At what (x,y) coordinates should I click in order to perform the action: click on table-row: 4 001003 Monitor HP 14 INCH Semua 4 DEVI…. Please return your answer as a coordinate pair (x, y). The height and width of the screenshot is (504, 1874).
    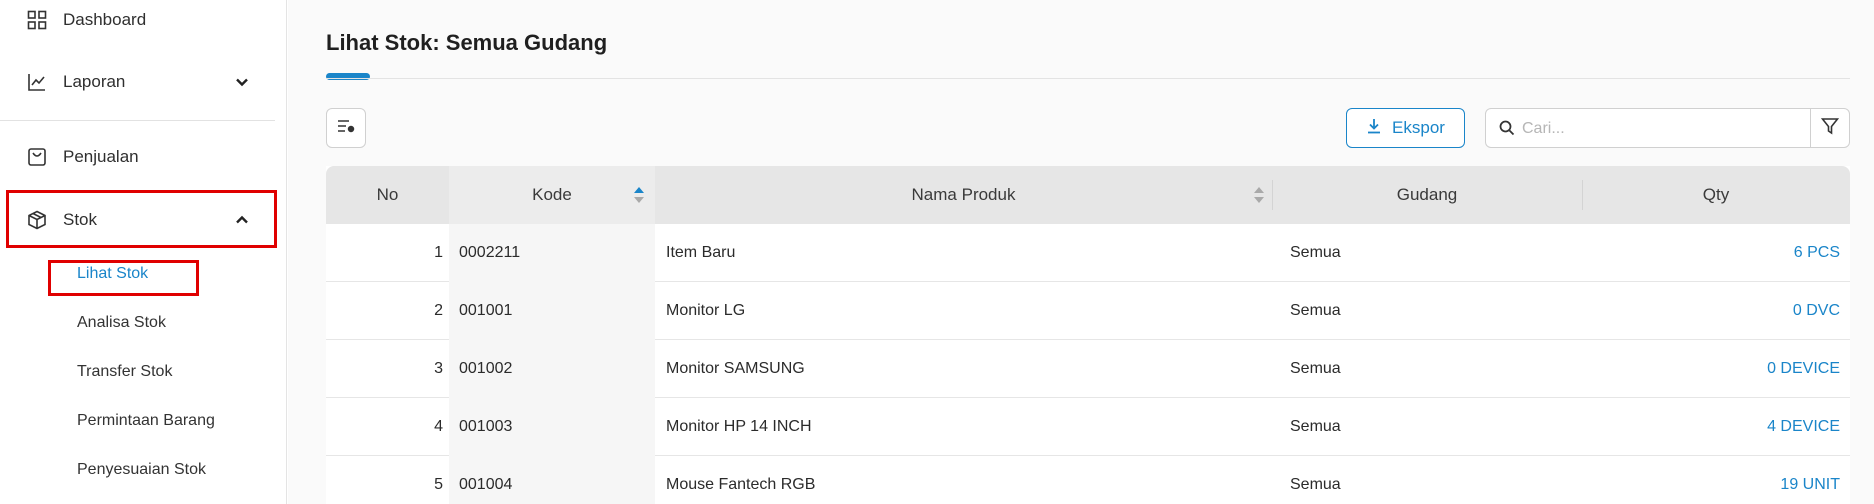
    Looking at the image, I should click on (1088, 427).